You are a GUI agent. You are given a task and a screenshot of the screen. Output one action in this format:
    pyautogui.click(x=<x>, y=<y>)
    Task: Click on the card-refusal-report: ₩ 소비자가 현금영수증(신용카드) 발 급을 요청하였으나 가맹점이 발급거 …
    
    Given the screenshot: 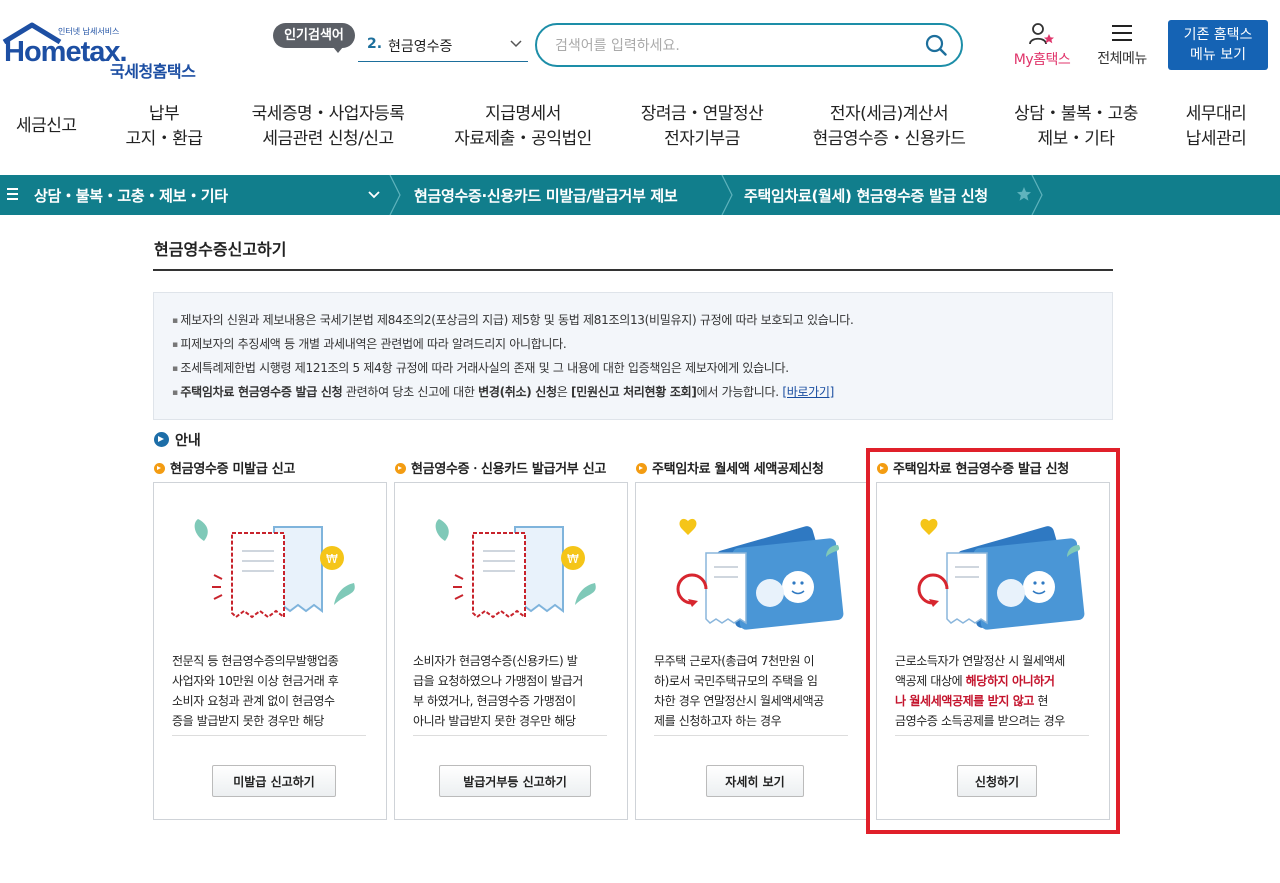 What is the action you would take?
    pyautogui.click(x=511, y=651)
    